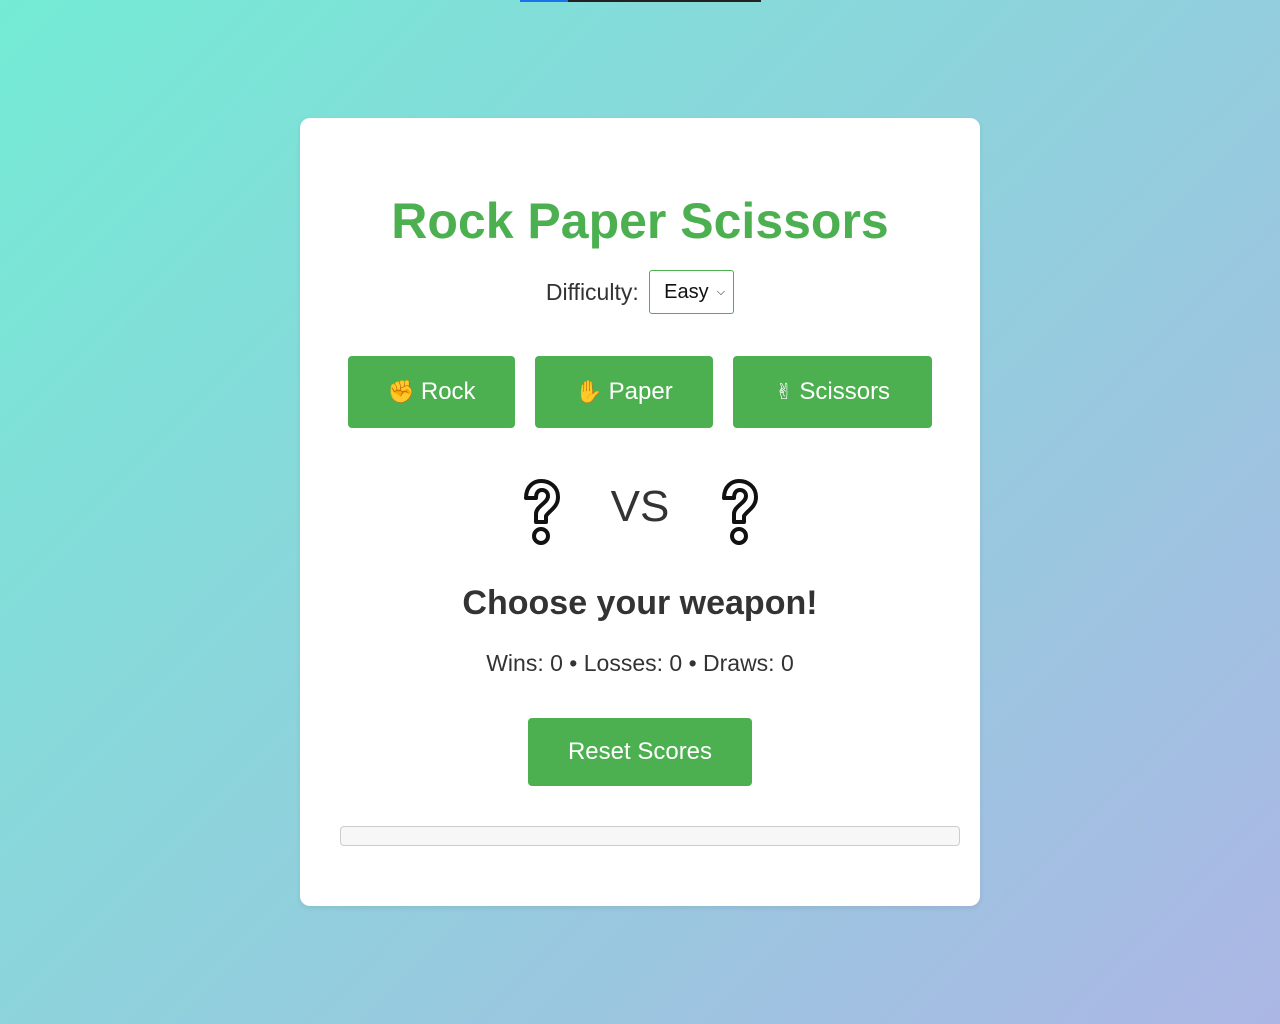 The height and width of the screenshot is (1024, 1280). I want to click on rock-button-label: Rock, so click(448, 391).